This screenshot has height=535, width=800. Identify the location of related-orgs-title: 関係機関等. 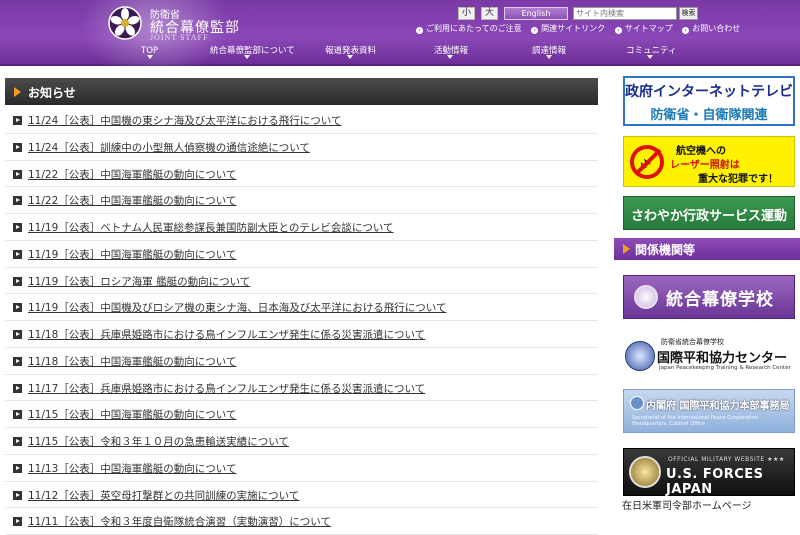
(665, 250).